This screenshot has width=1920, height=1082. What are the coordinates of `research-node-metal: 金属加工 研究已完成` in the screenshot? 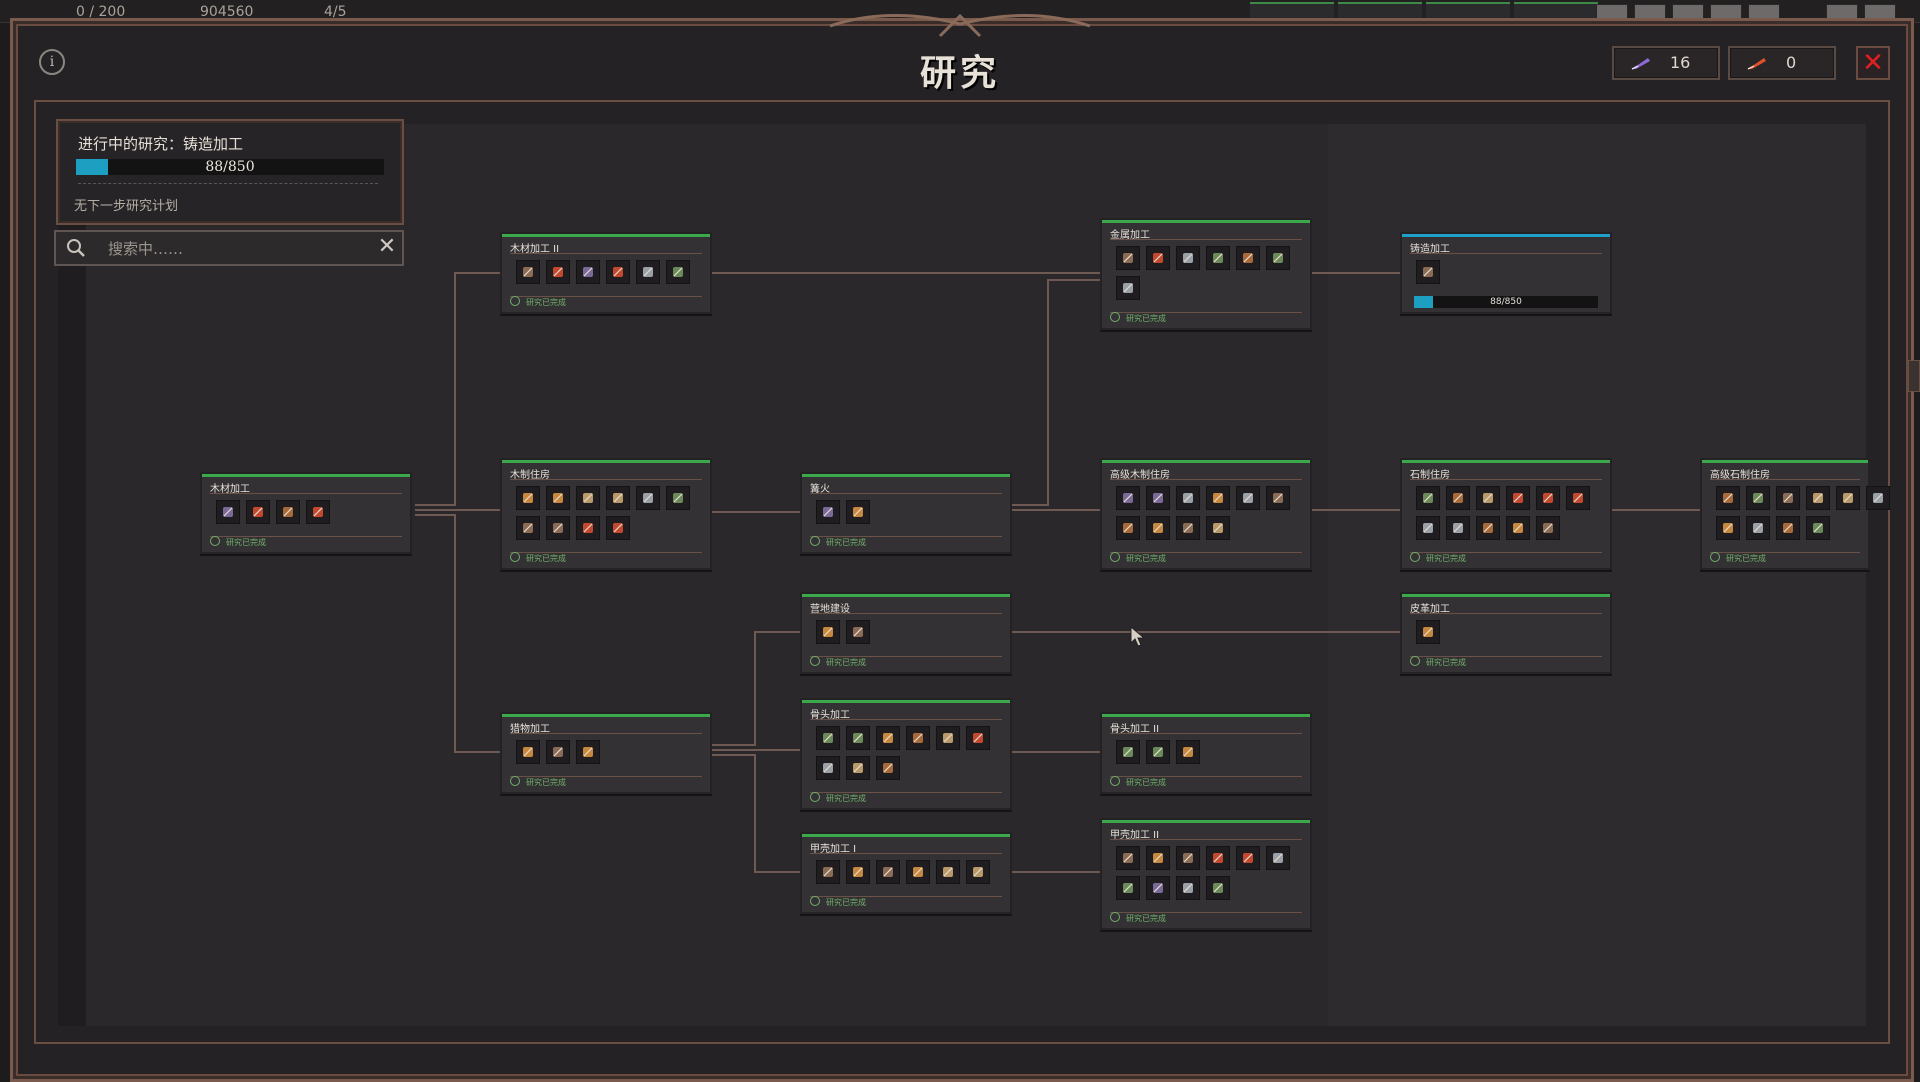 It's located at (1206, 274).